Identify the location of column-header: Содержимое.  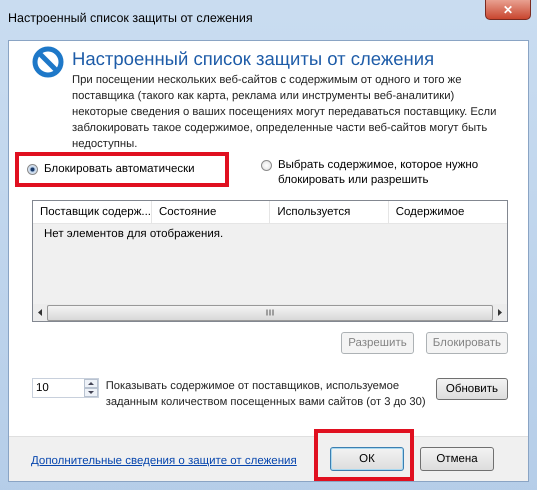
(447, 212).